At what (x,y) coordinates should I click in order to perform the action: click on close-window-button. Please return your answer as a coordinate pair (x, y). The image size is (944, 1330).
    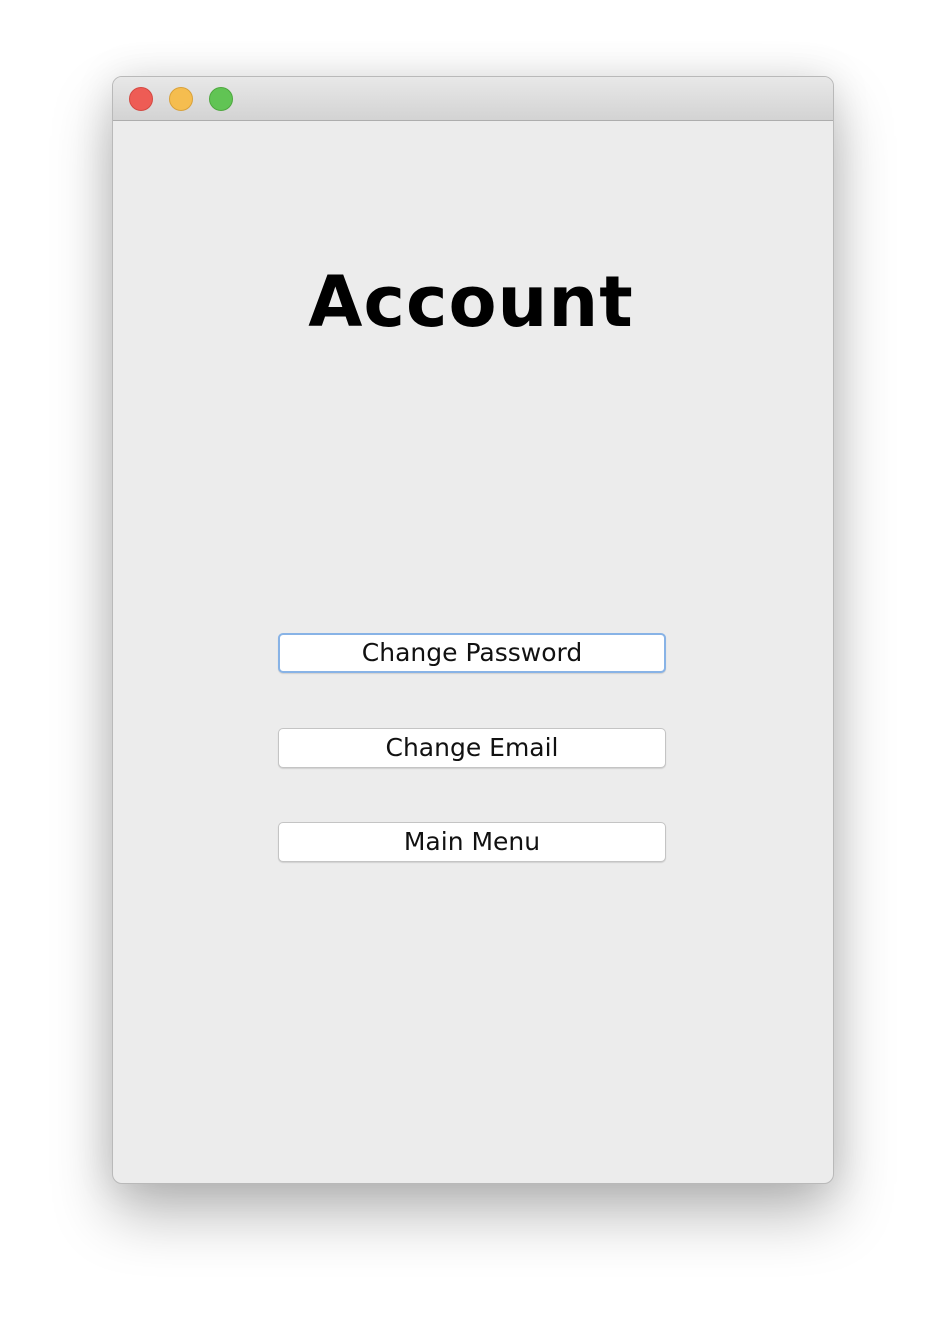
    Looking at the image, I should click on (141, 99).